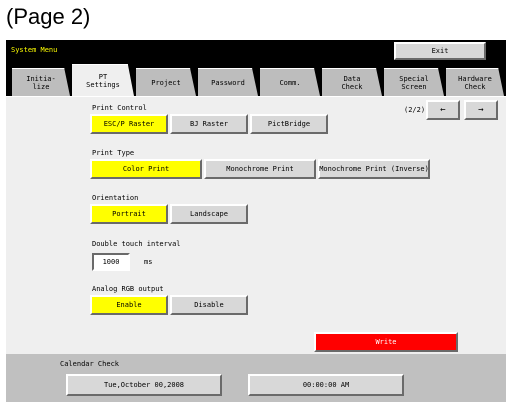 The height and width of the screenshot is (406, 512). I want to click on write-button: Write, so click(386, 342).